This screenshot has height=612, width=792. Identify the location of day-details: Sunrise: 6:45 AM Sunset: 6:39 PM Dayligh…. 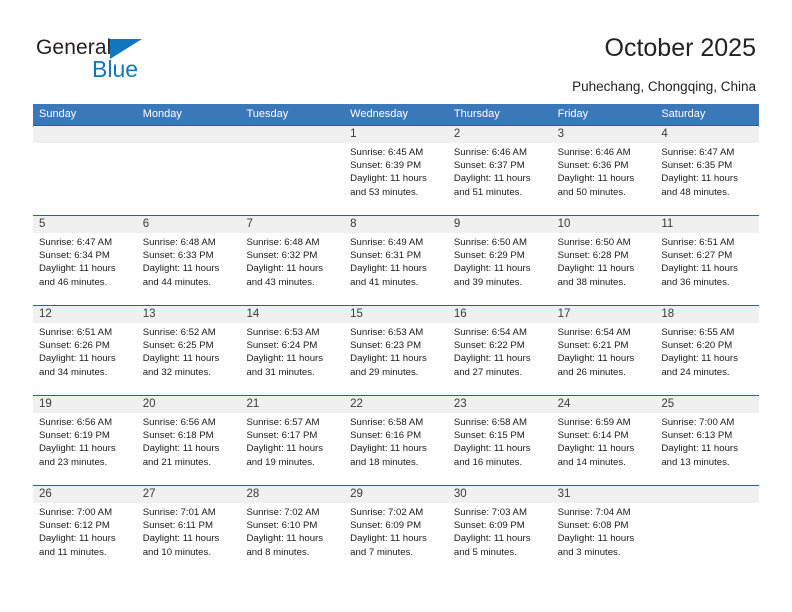
(396, 171).